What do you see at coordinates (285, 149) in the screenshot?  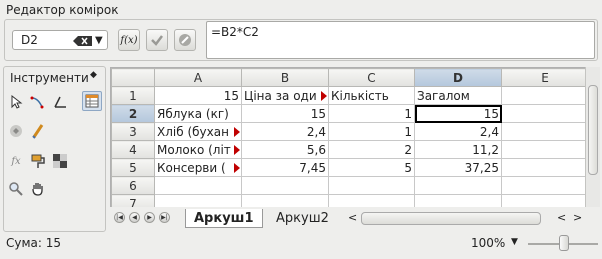 I see `cell-b4: 5,6` at bounding box center [285, 149].